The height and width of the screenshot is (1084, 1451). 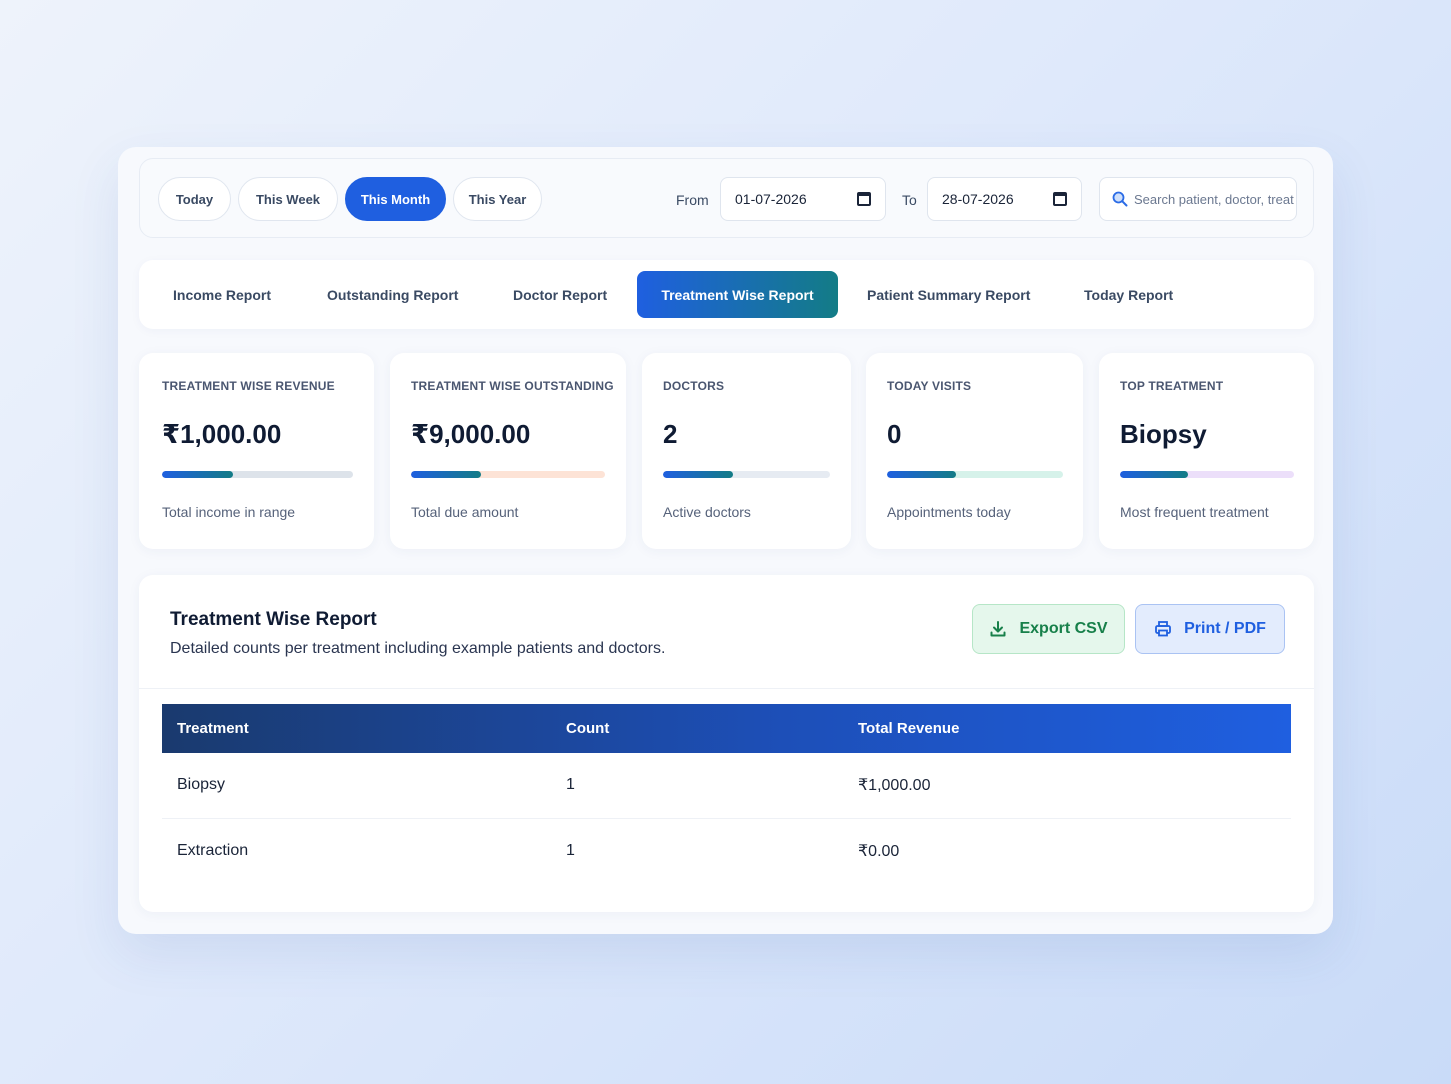 I want to click on column-header-count: Count, so click(x=588, y=728).